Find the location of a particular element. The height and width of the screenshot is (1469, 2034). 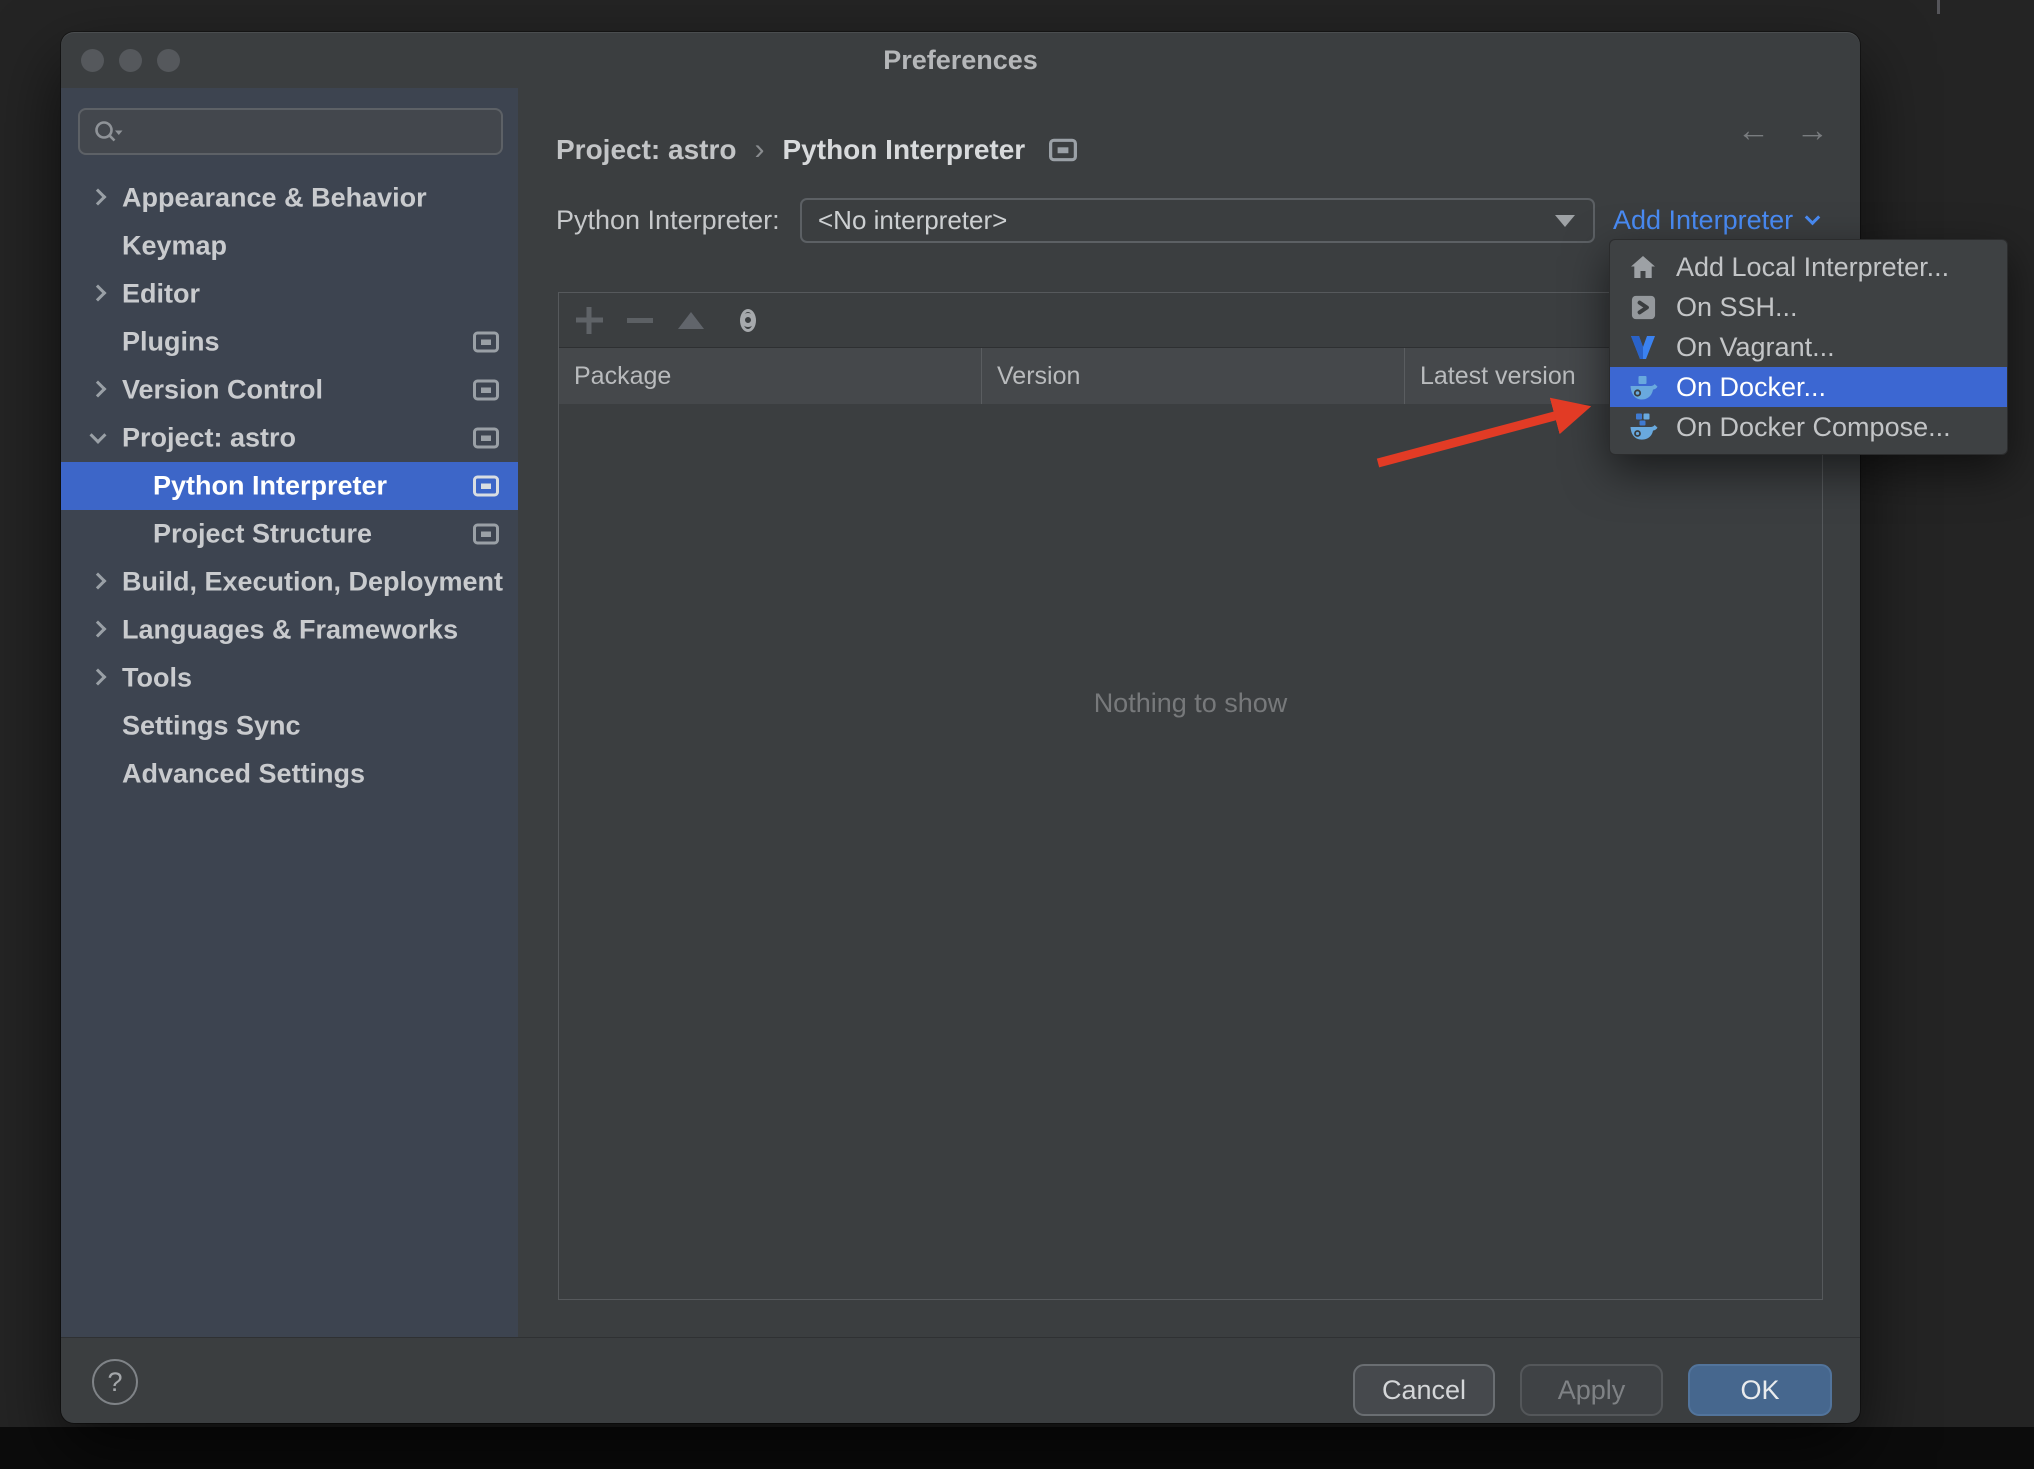

help-button: ? is located at coordinates (115, 1382).